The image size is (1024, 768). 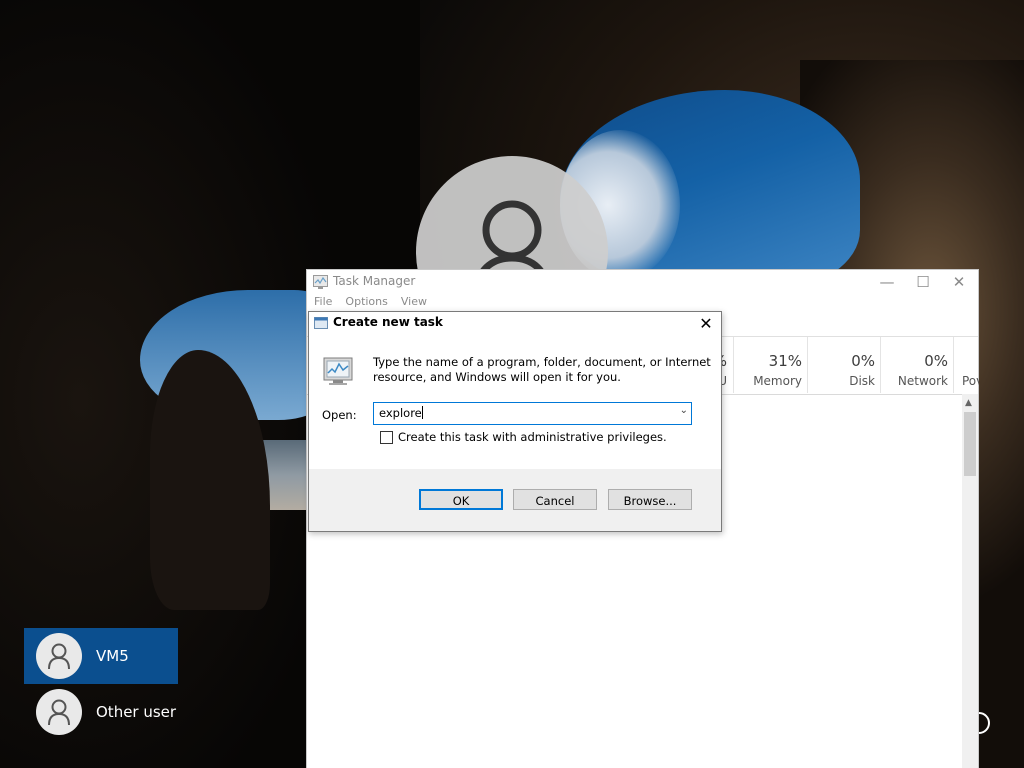 What do you see at coordinates (785, 361) in the screenshot?
I see `column-percent: 31%` at bounding box center [785, 361].